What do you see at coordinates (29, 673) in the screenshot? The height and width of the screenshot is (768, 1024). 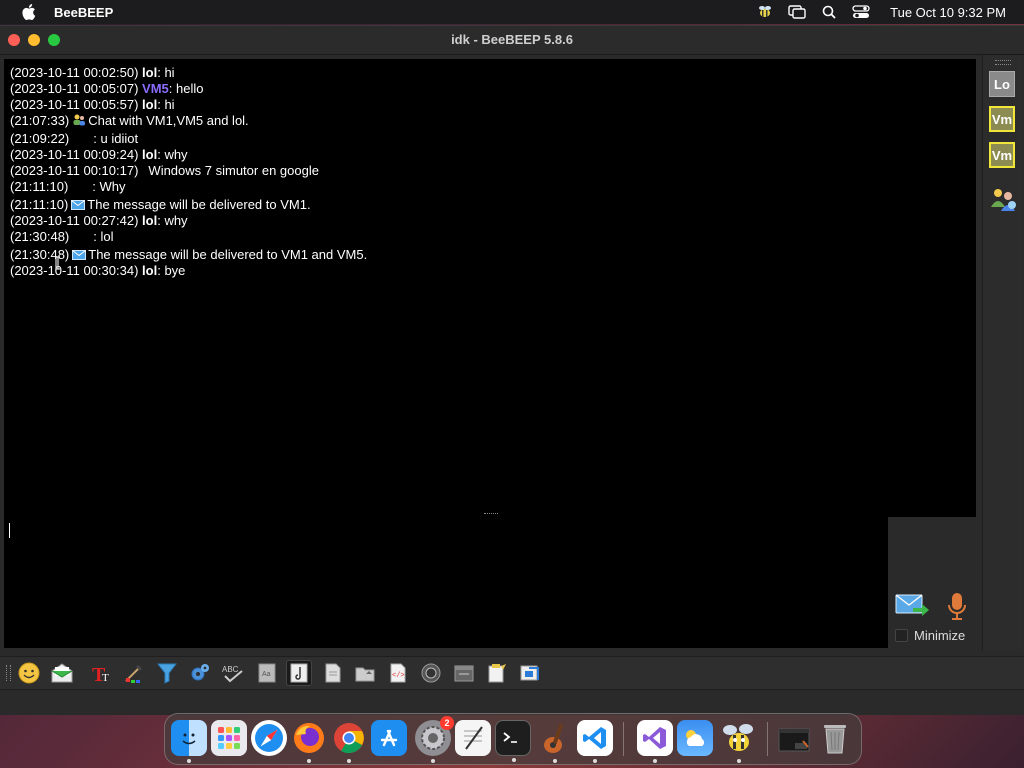 I see `emoji-icon` at bounding box center [29, 673].